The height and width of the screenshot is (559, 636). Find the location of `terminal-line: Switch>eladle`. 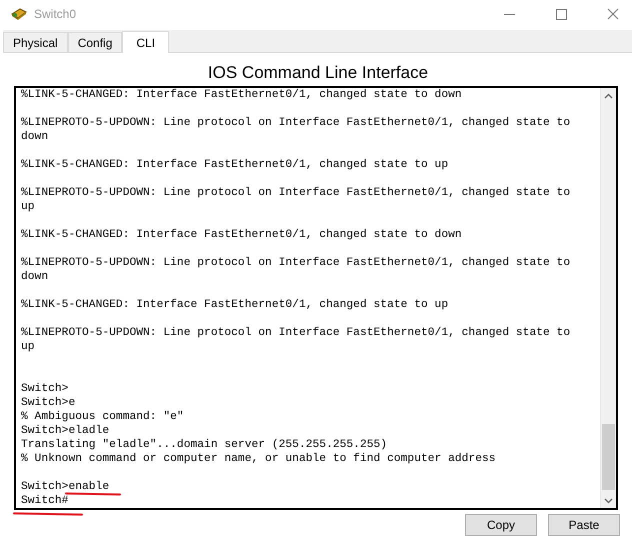

terminal-line: Switch>eladle is located at coordinates (65, 431).